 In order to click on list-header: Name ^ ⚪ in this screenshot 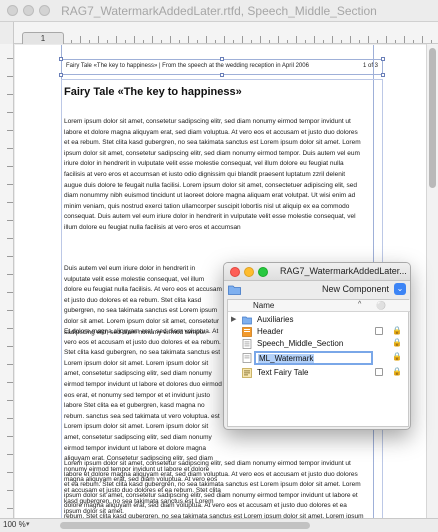, I will do `click(319, 306)`.